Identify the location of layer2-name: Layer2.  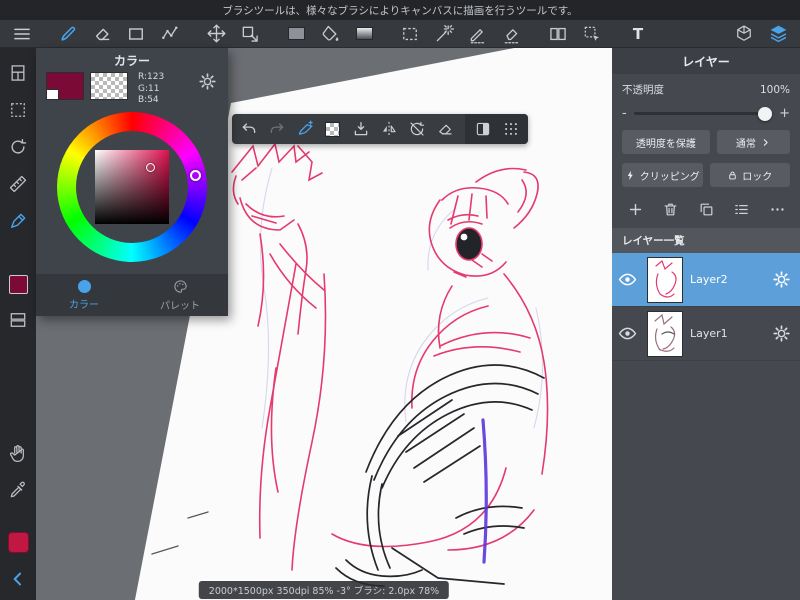
(709, 279).